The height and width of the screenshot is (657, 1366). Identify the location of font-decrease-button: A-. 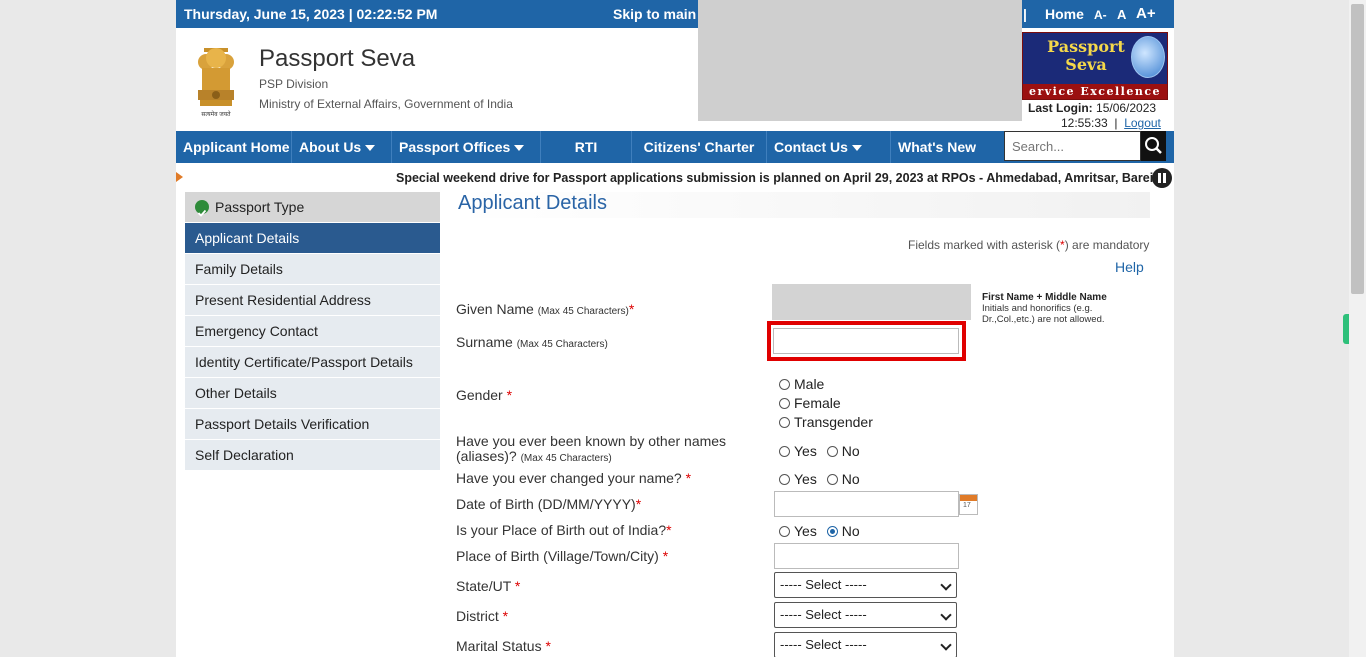
(1100, 15).